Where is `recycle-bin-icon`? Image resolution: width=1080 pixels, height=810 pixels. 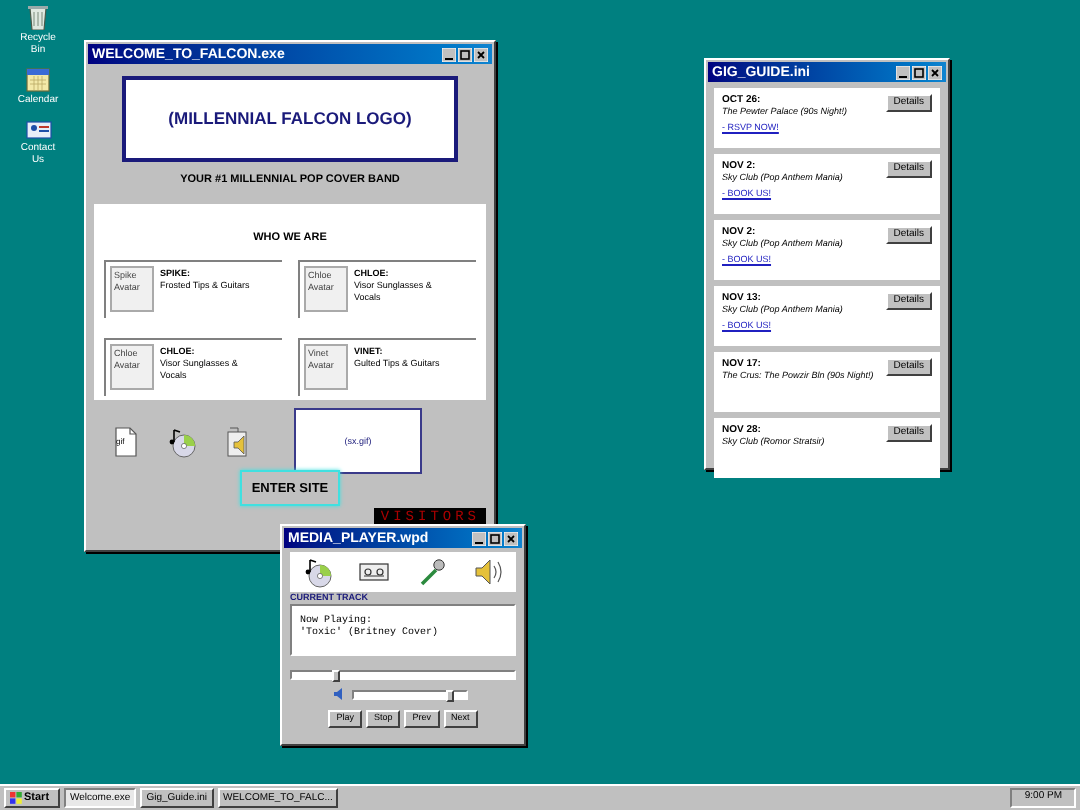
recycle-bin-icon is located at coordinates (38, 17).